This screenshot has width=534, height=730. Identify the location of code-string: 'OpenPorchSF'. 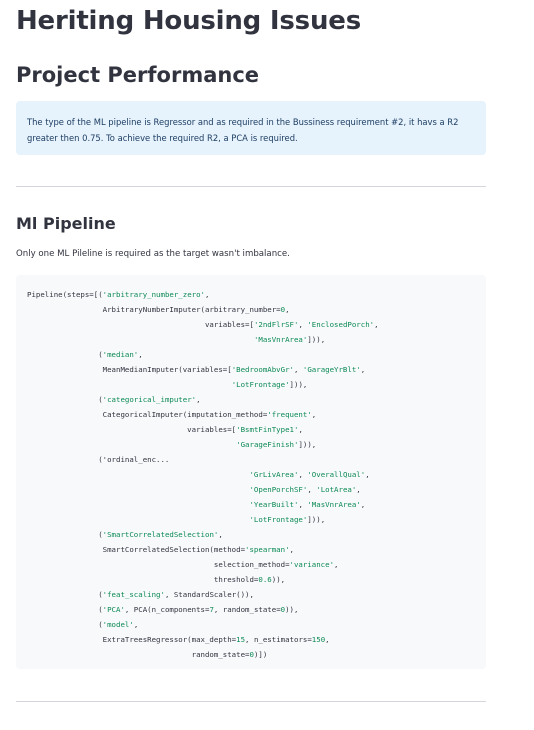
(278, 489).